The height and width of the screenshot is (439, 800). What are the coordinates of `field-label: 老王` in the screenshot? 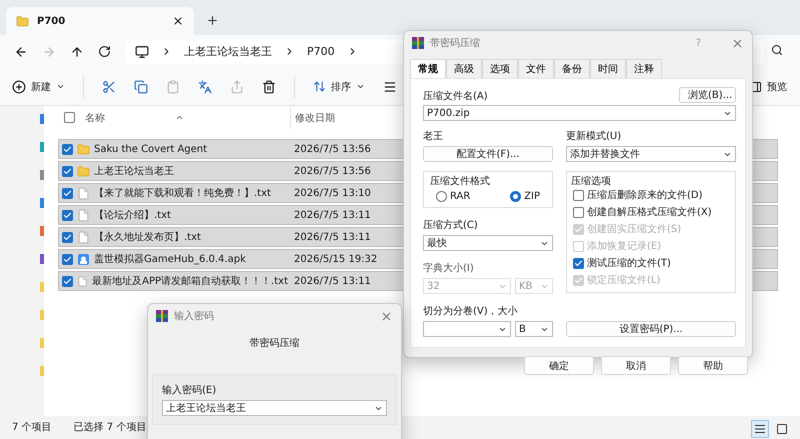 It's located at (433, 136).